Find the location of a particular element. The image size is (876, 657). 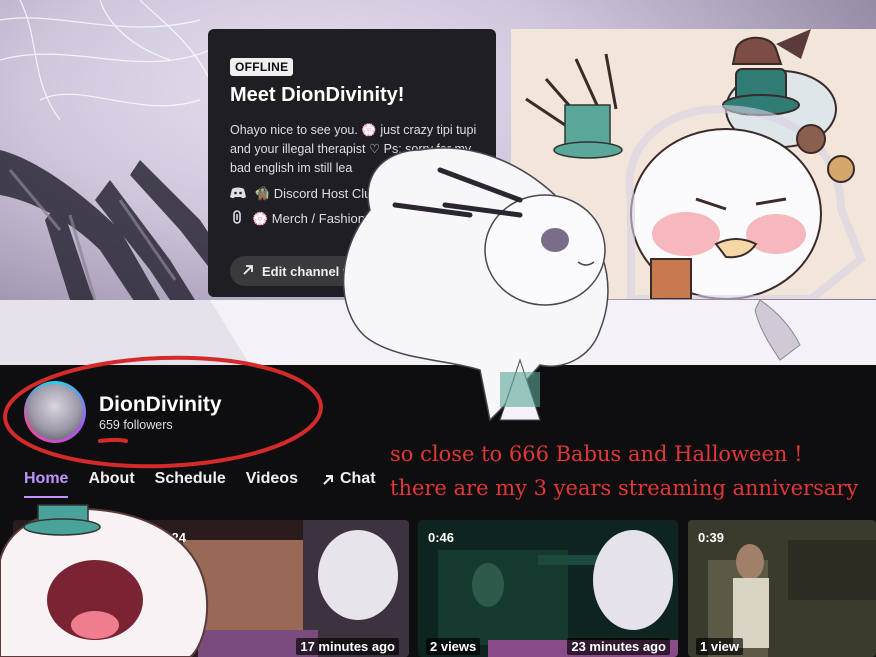

follower-count: 659 followers is located at coordinates (136, 425).